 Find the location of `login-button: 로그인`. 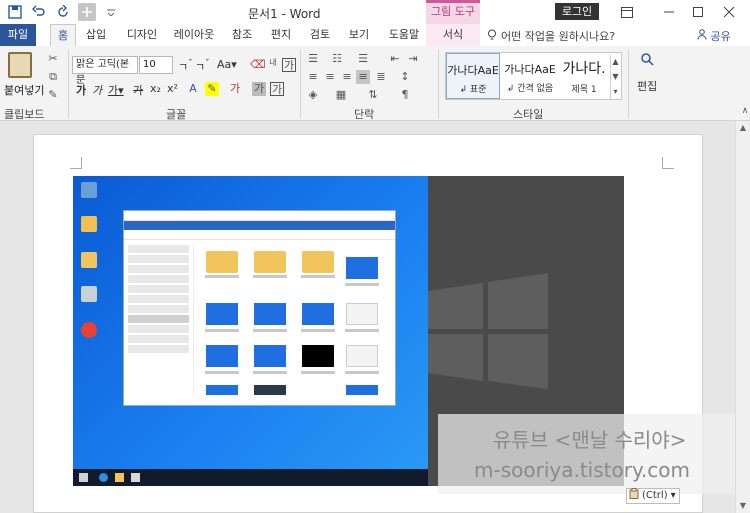

login-button: 로그인 is located at coordinates (577, 11).